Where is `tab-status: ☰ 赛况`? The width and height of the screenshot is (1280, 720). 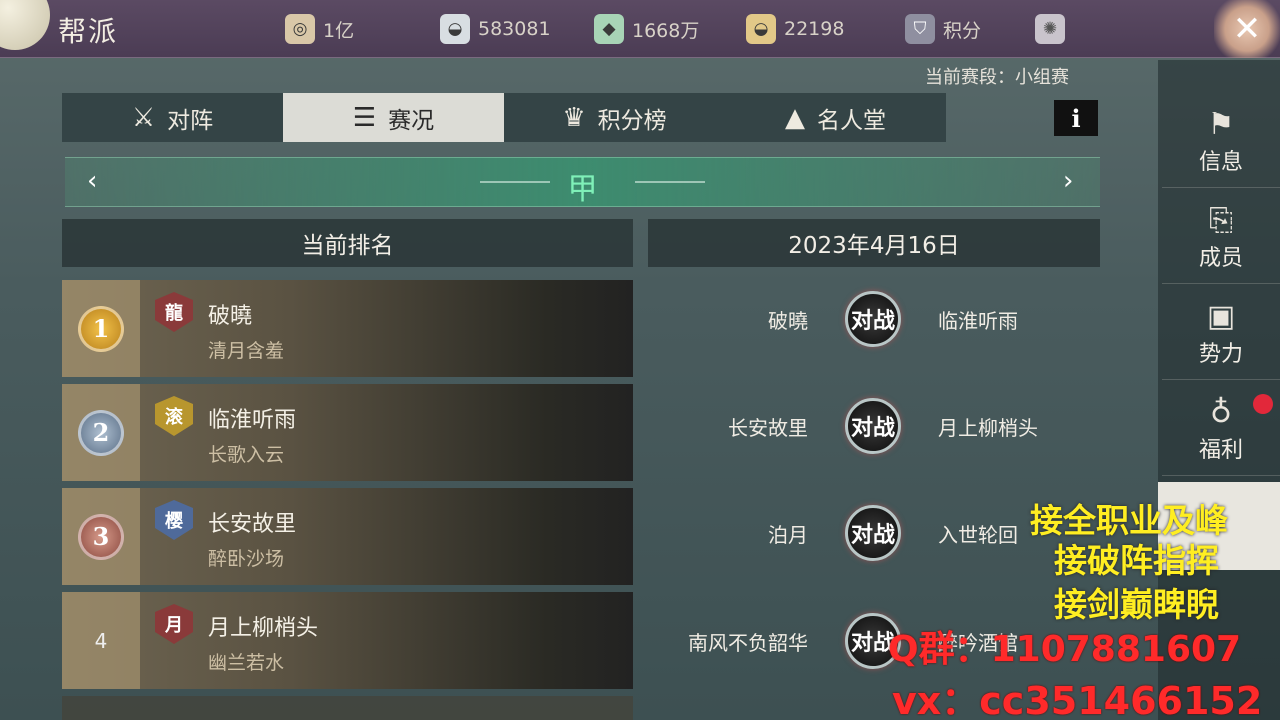 tab-status: ☰ 赛况 is located at coordinates (393, 117).